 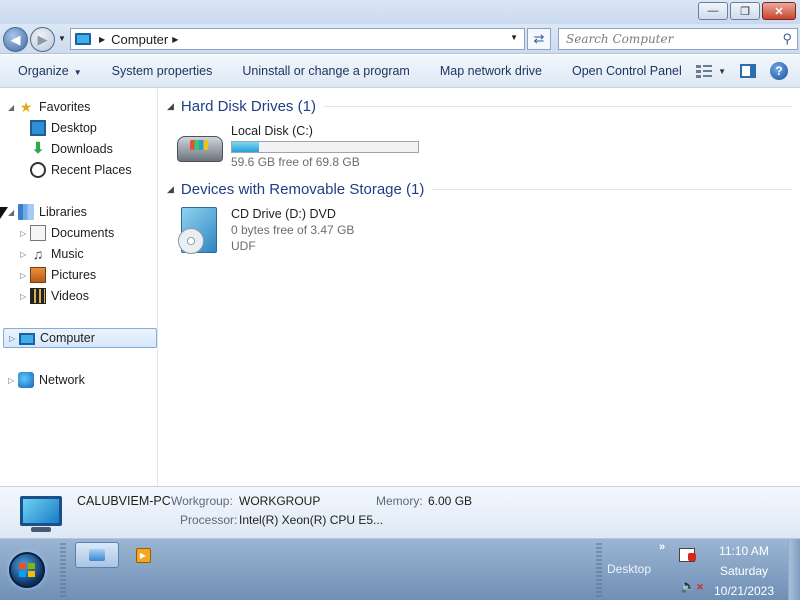 What do you see at coordinates (692, 586) in the screenshot?
I see `volume-muted-icon: 🔈✕` at bounding box center [692, 586].